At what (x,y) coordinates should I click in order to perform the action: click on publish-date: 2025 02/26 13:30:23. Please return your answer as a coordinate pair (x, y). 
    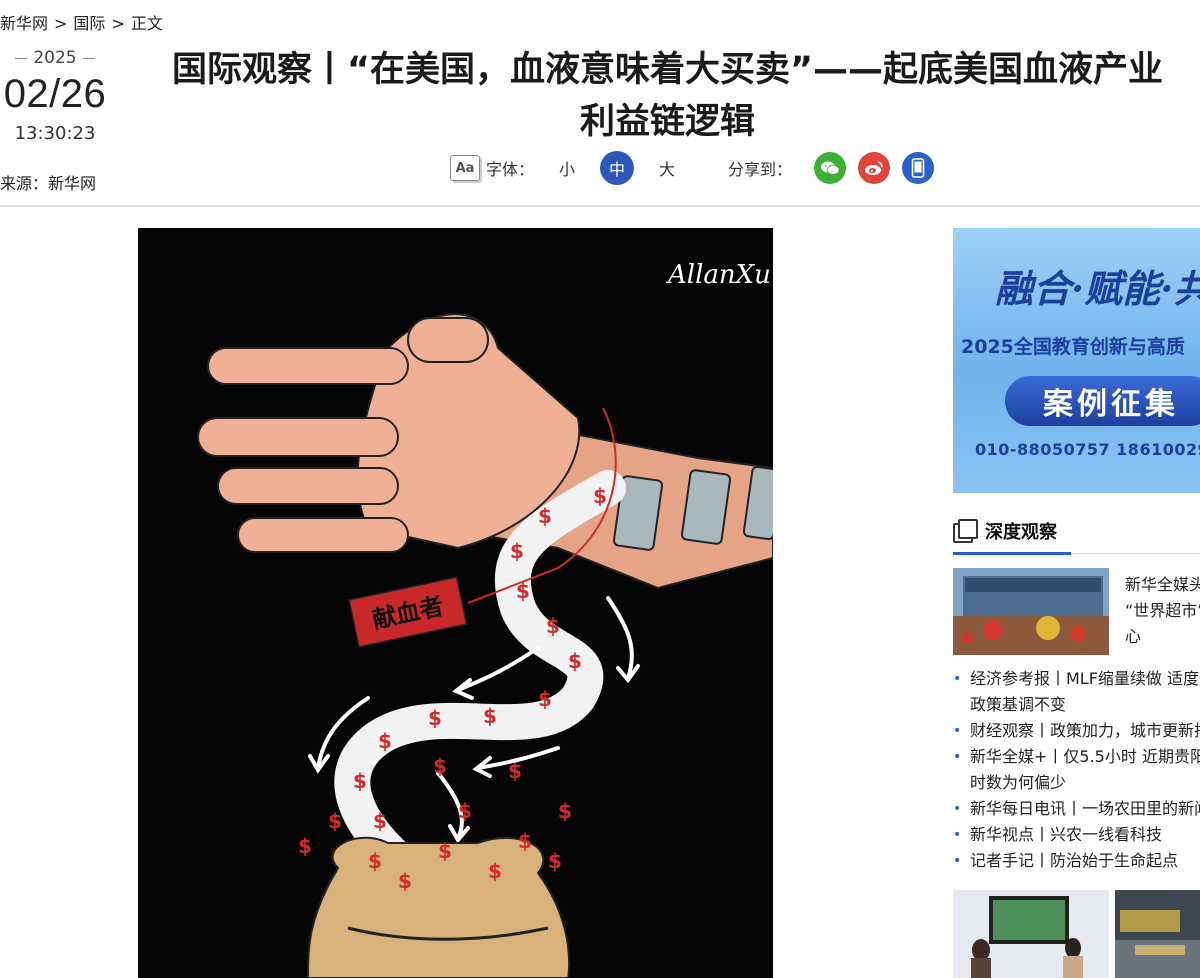
    Looking at the image, I should click on (55, 96).